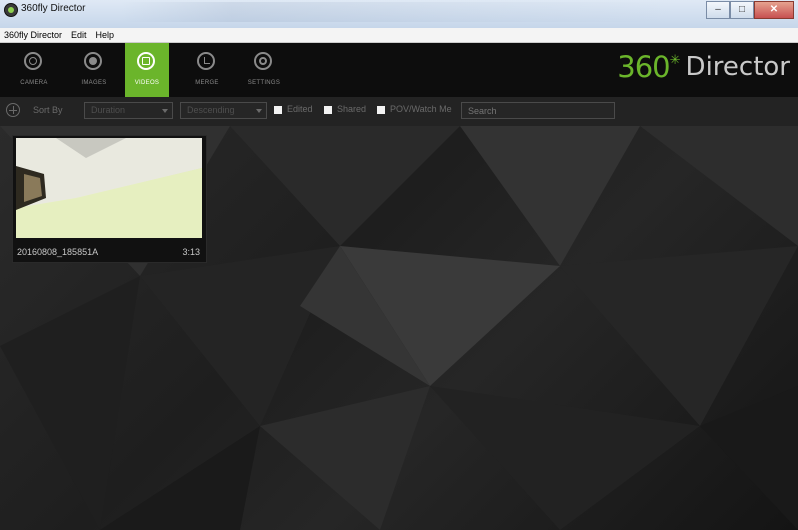 The image size is (798, 530). I want to click on close-icon: ✕, so click(774, 10).